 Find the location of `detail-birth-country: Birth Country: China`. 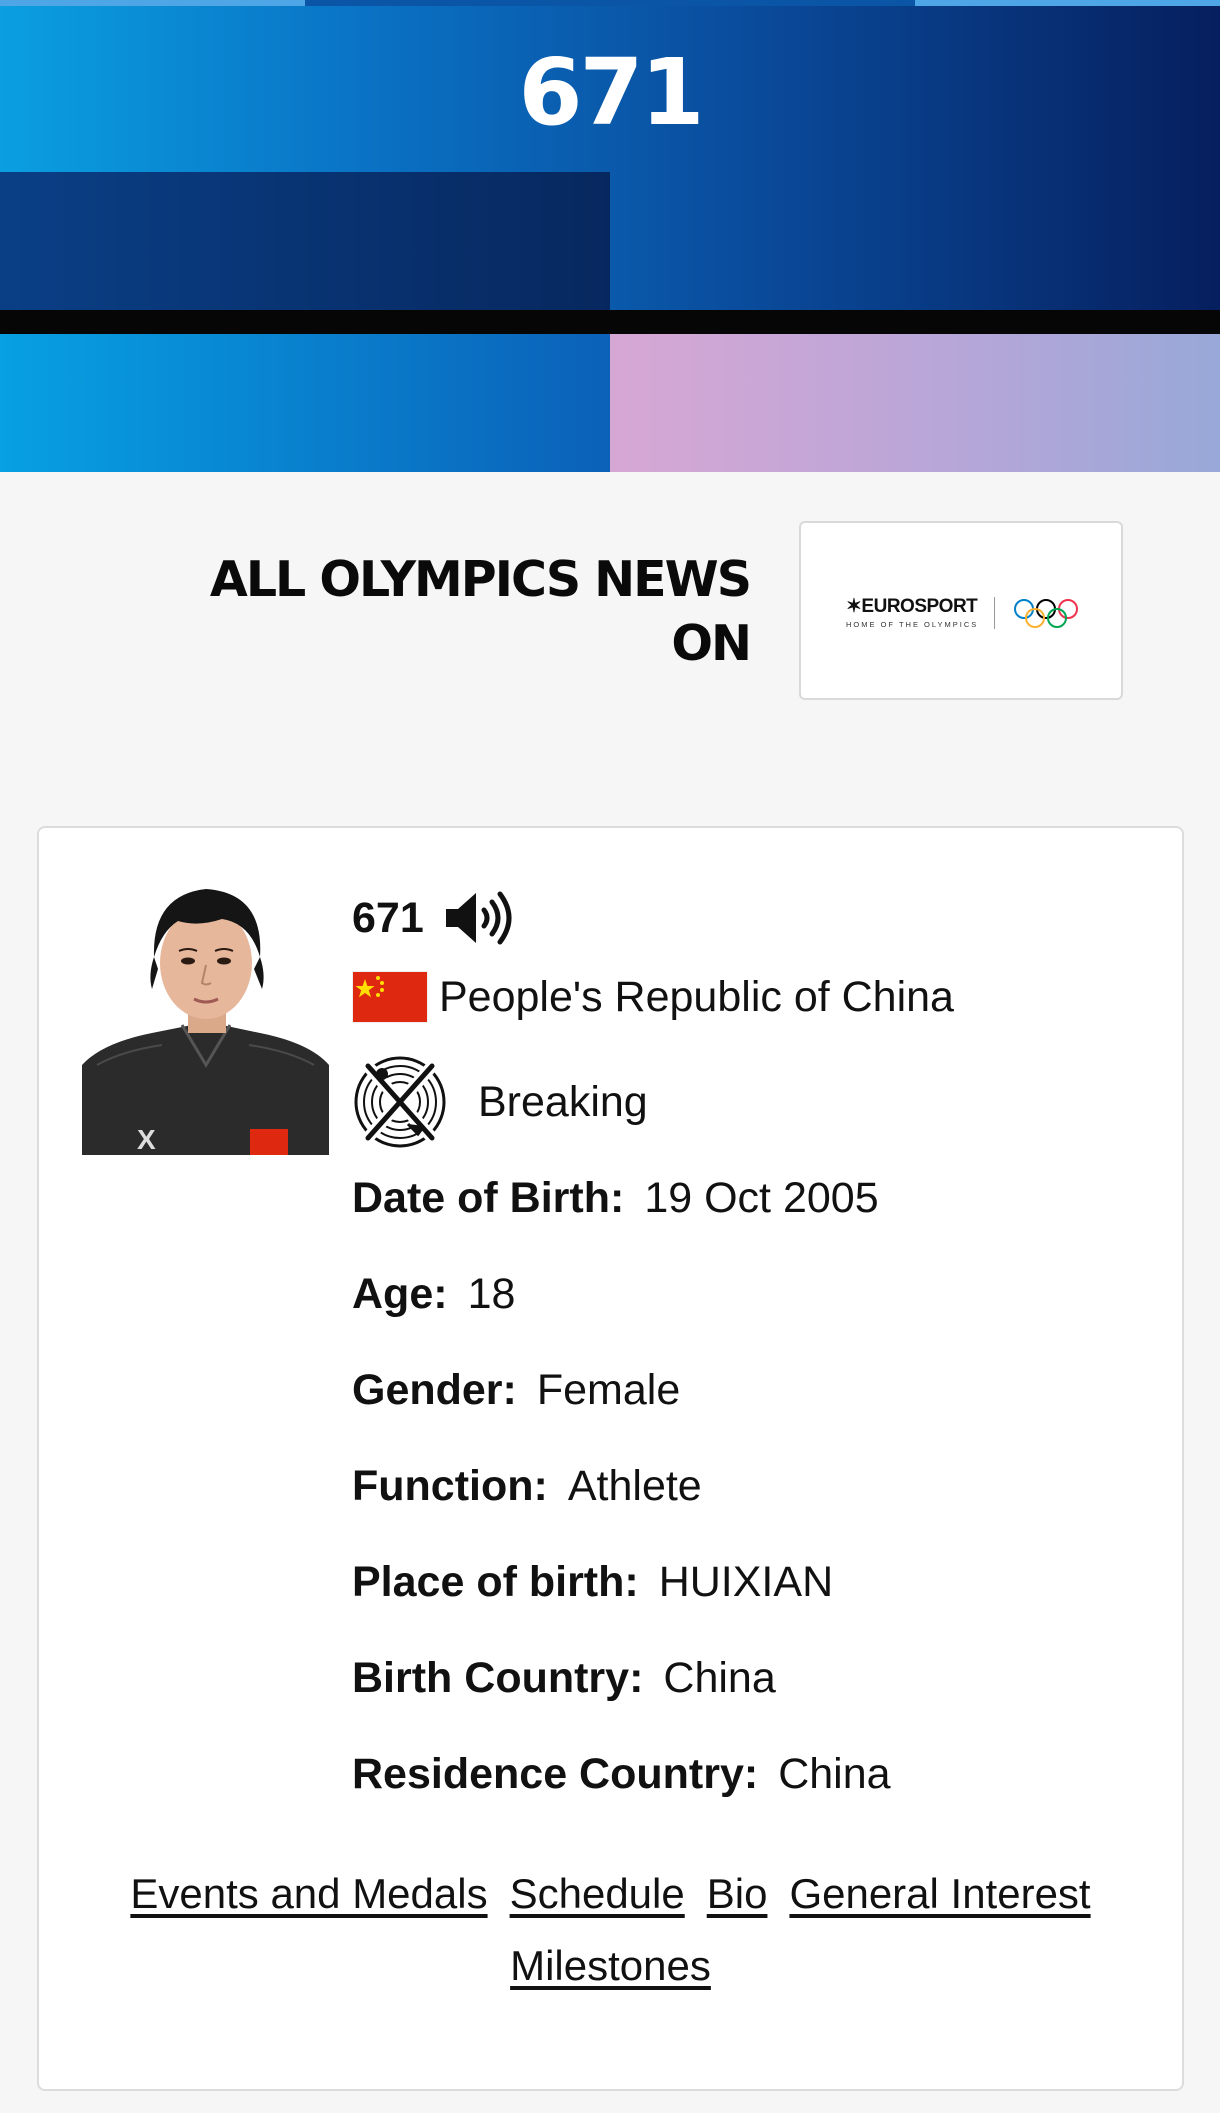

detail-birth-country: Birth Country: China is located at coordinates (564, 1678).